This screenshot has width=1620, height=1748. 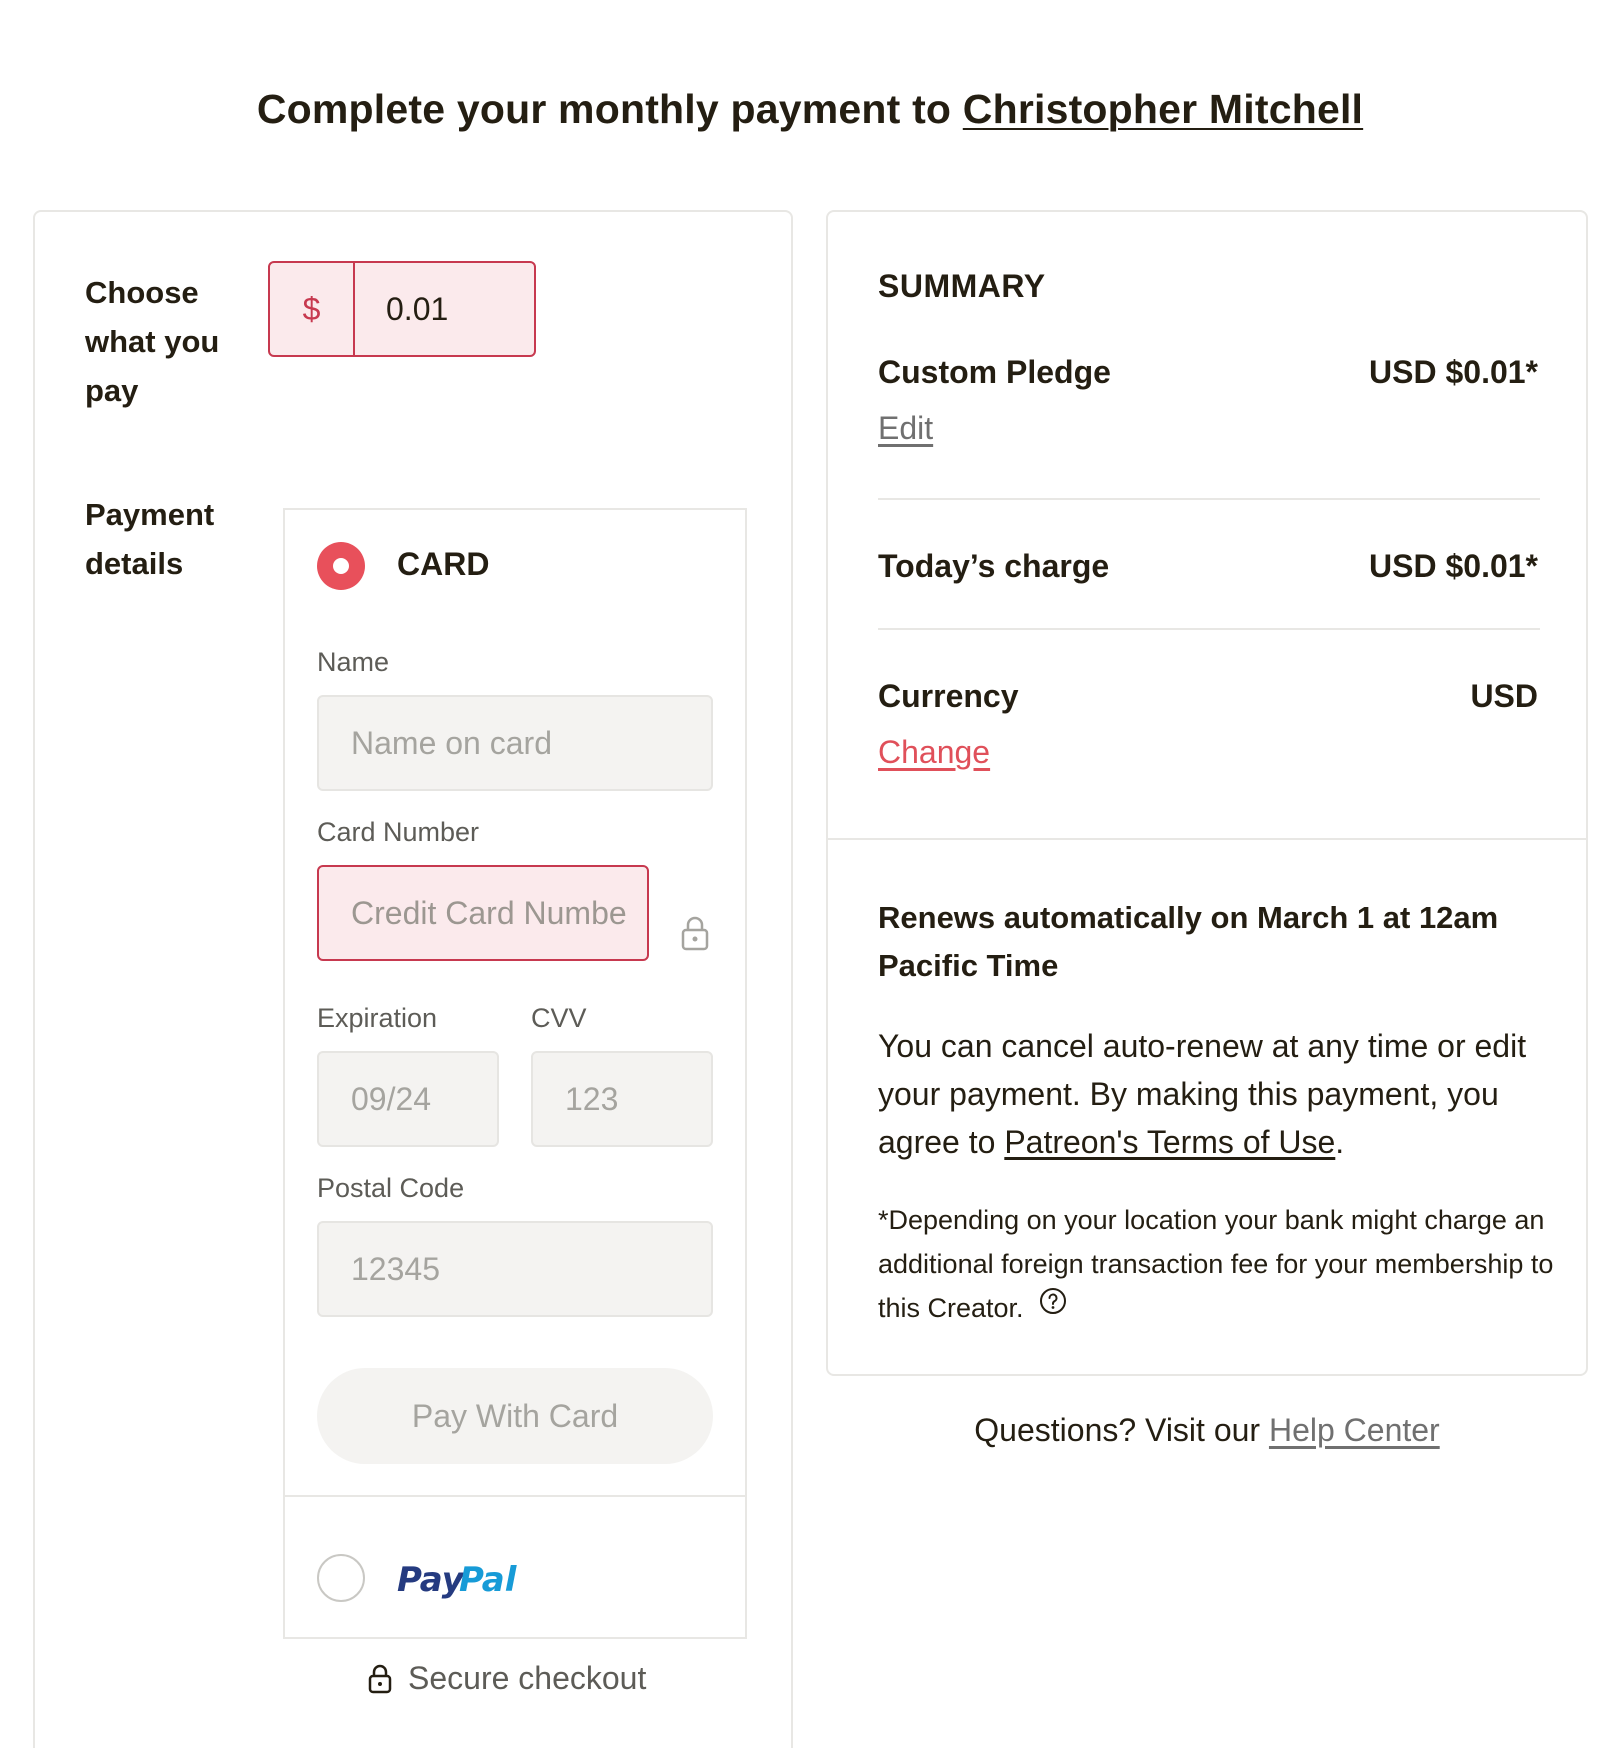 I want to click on secure-checkout: Secure checkout, so click(x=507, y=1678).